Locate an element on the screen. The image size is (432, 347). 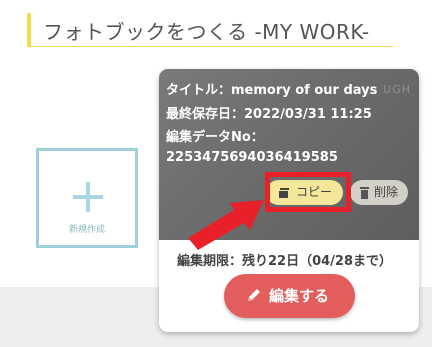
thumbnail-watermark: UGH is located at coordinates (397, 89).